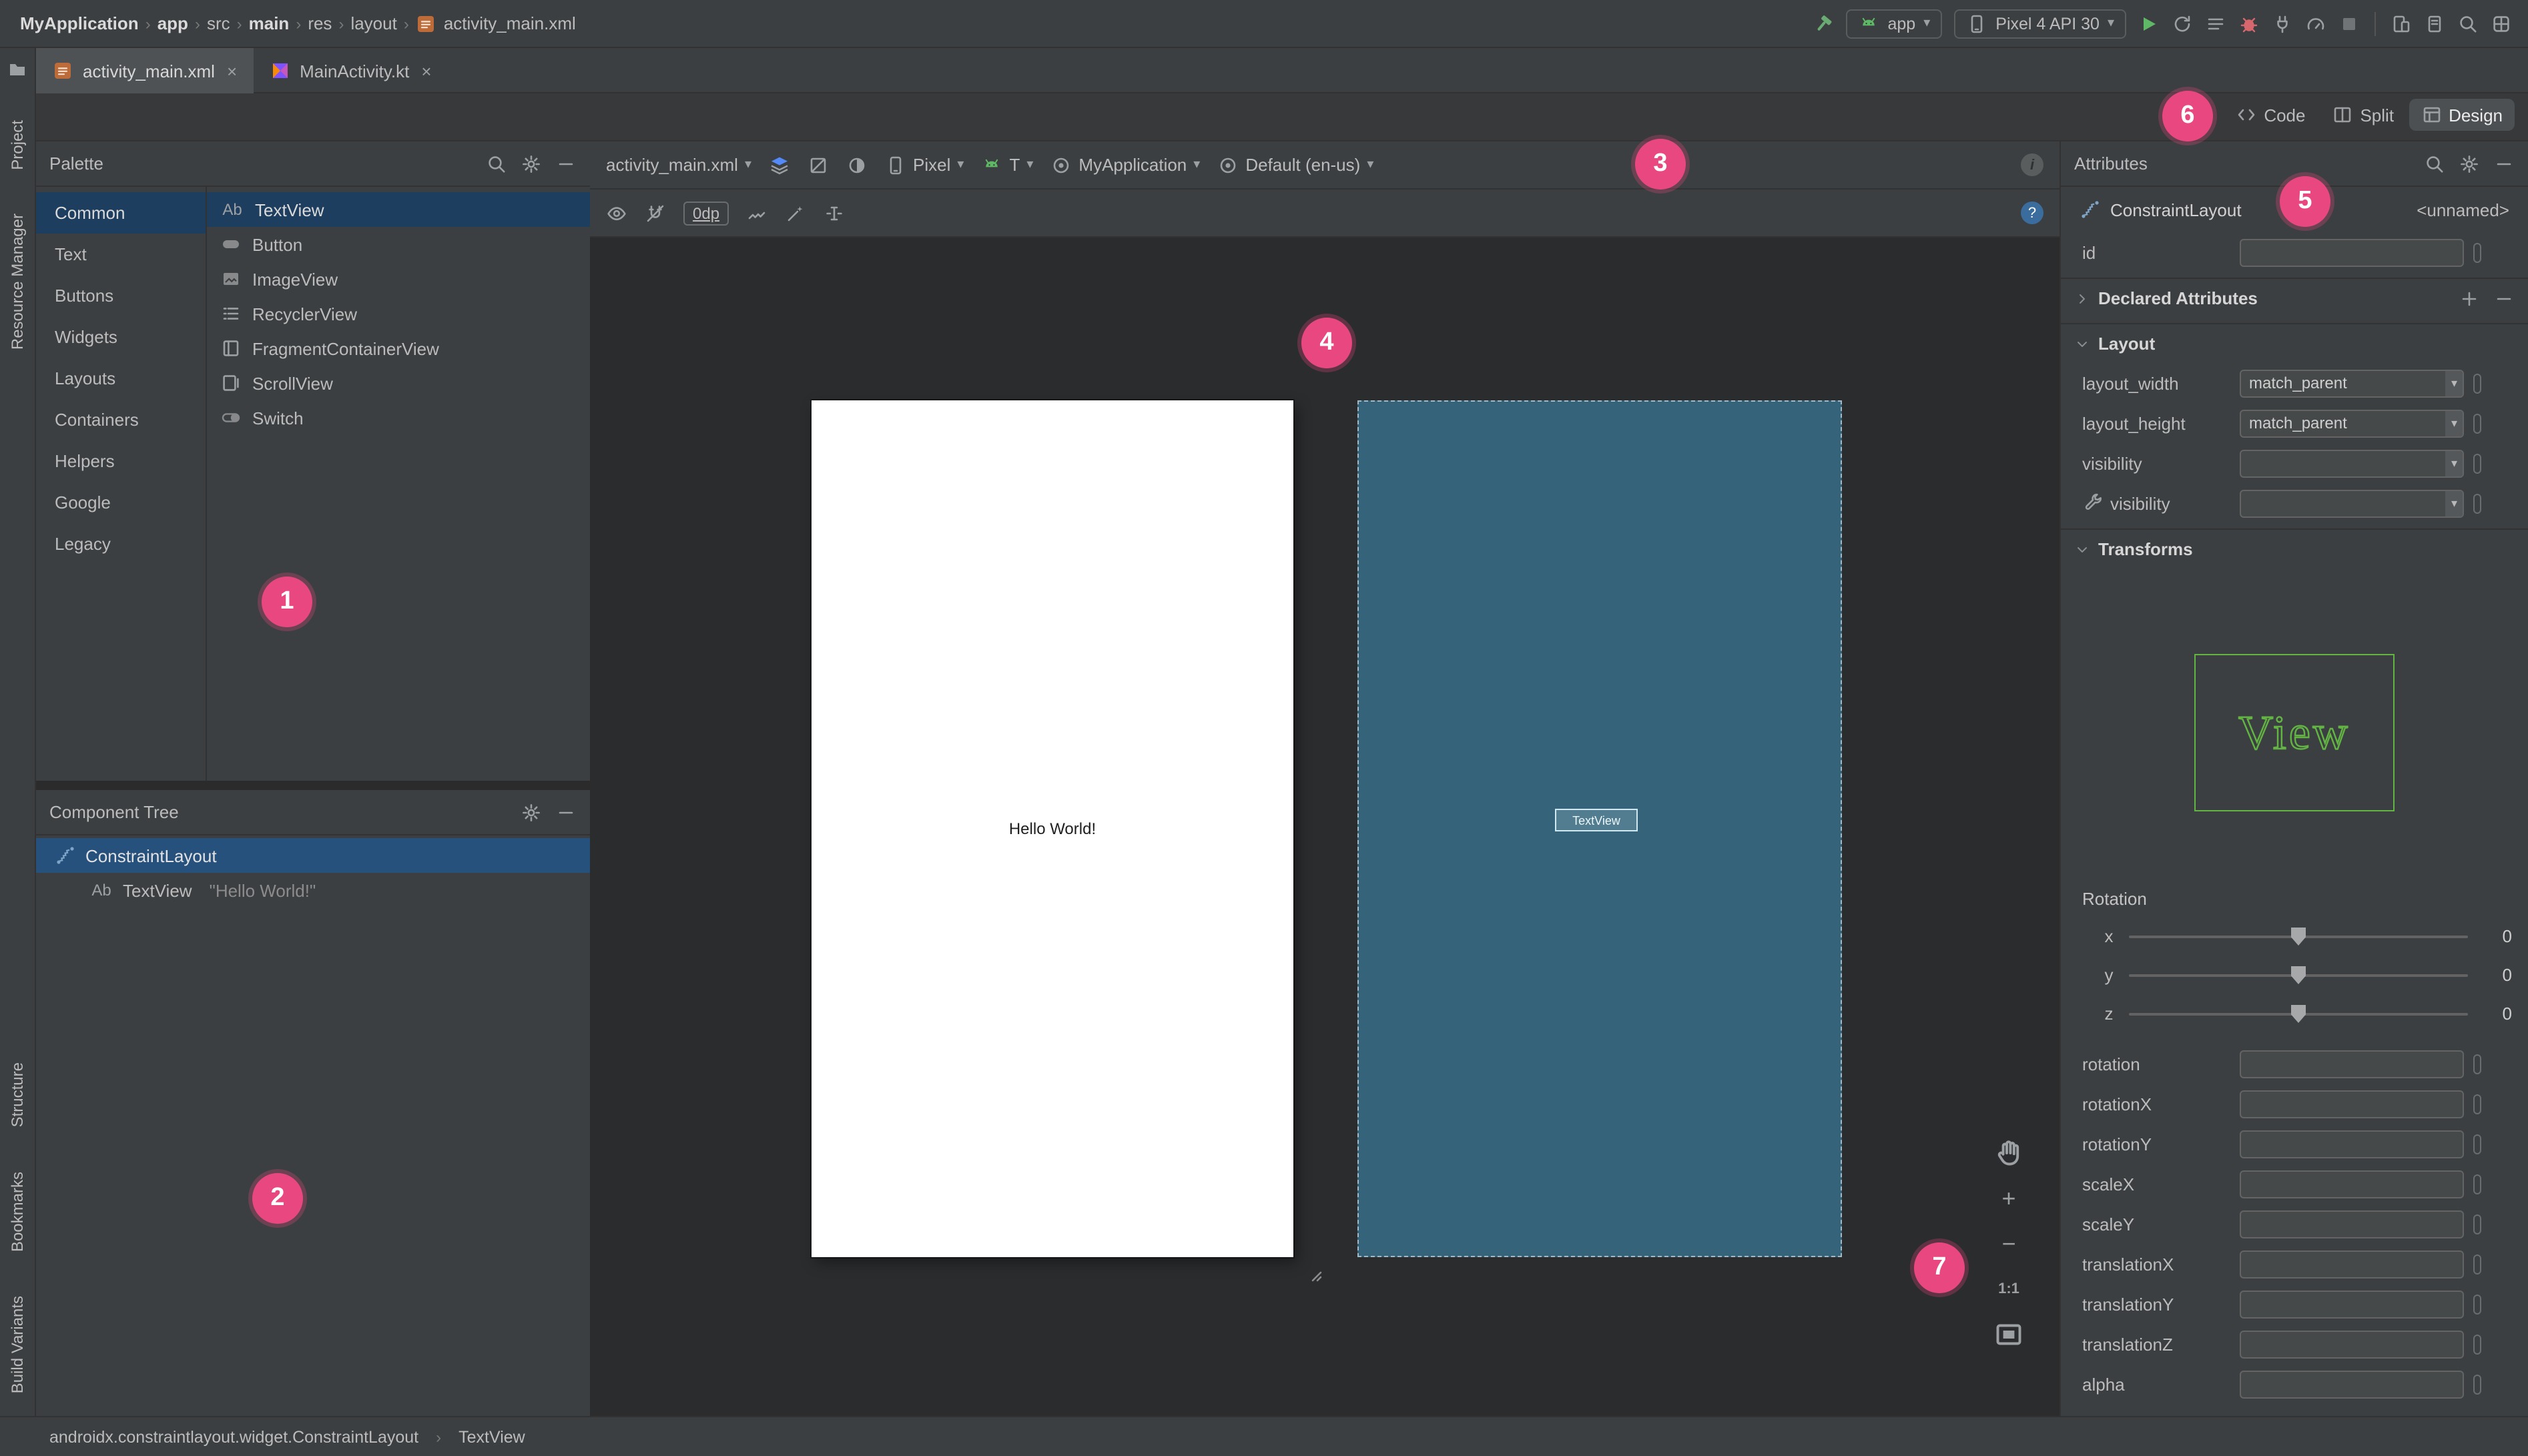 The width and height of the screenshot is (2528, 1456). Describe the element at coordinates (655, 213) in the screenshot. I see `autoconnect-off-icon` at that location.